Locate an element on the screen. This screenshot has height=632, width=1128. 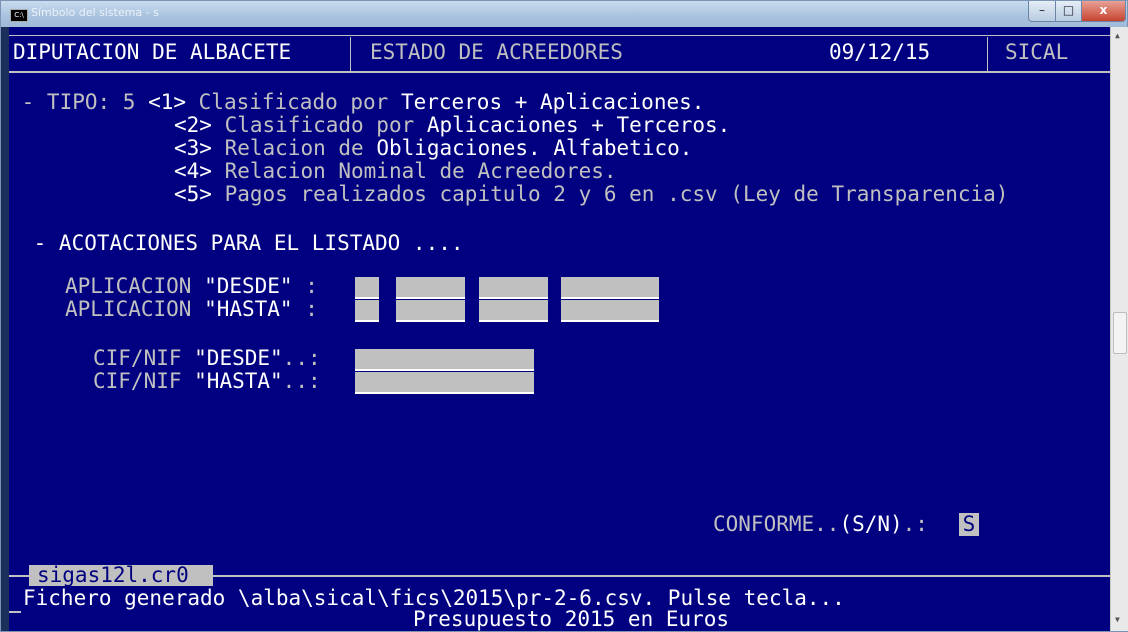
scroll-thumb is located at coordinates (1120, 333).